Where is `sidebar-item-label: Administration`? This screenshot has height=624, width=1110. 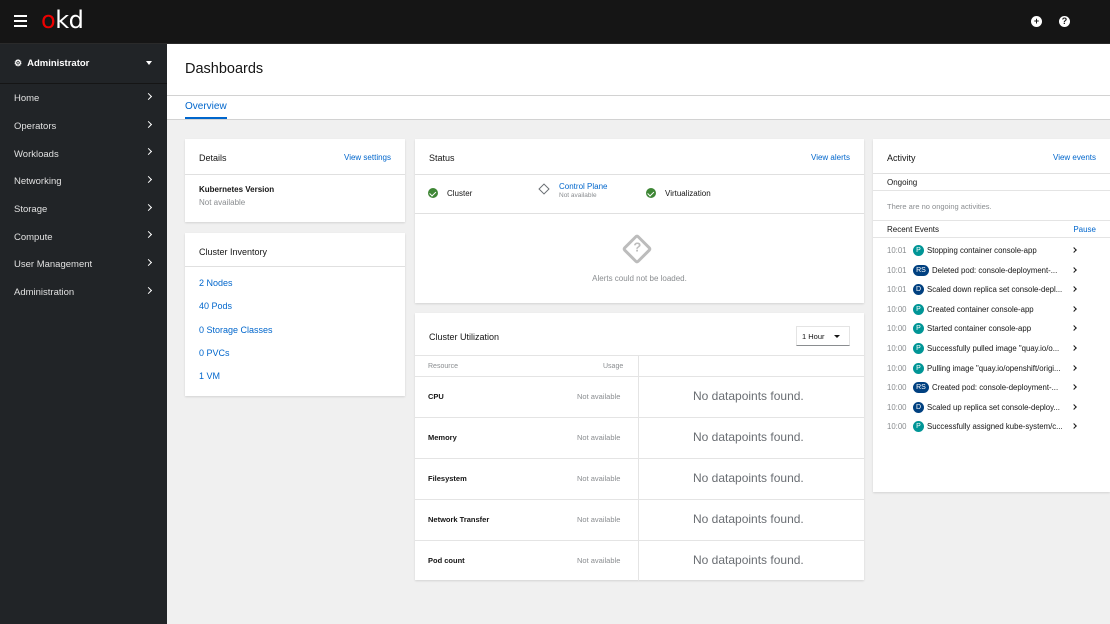 sidebar-item-label: Administration is located at coordinates (44, 293).